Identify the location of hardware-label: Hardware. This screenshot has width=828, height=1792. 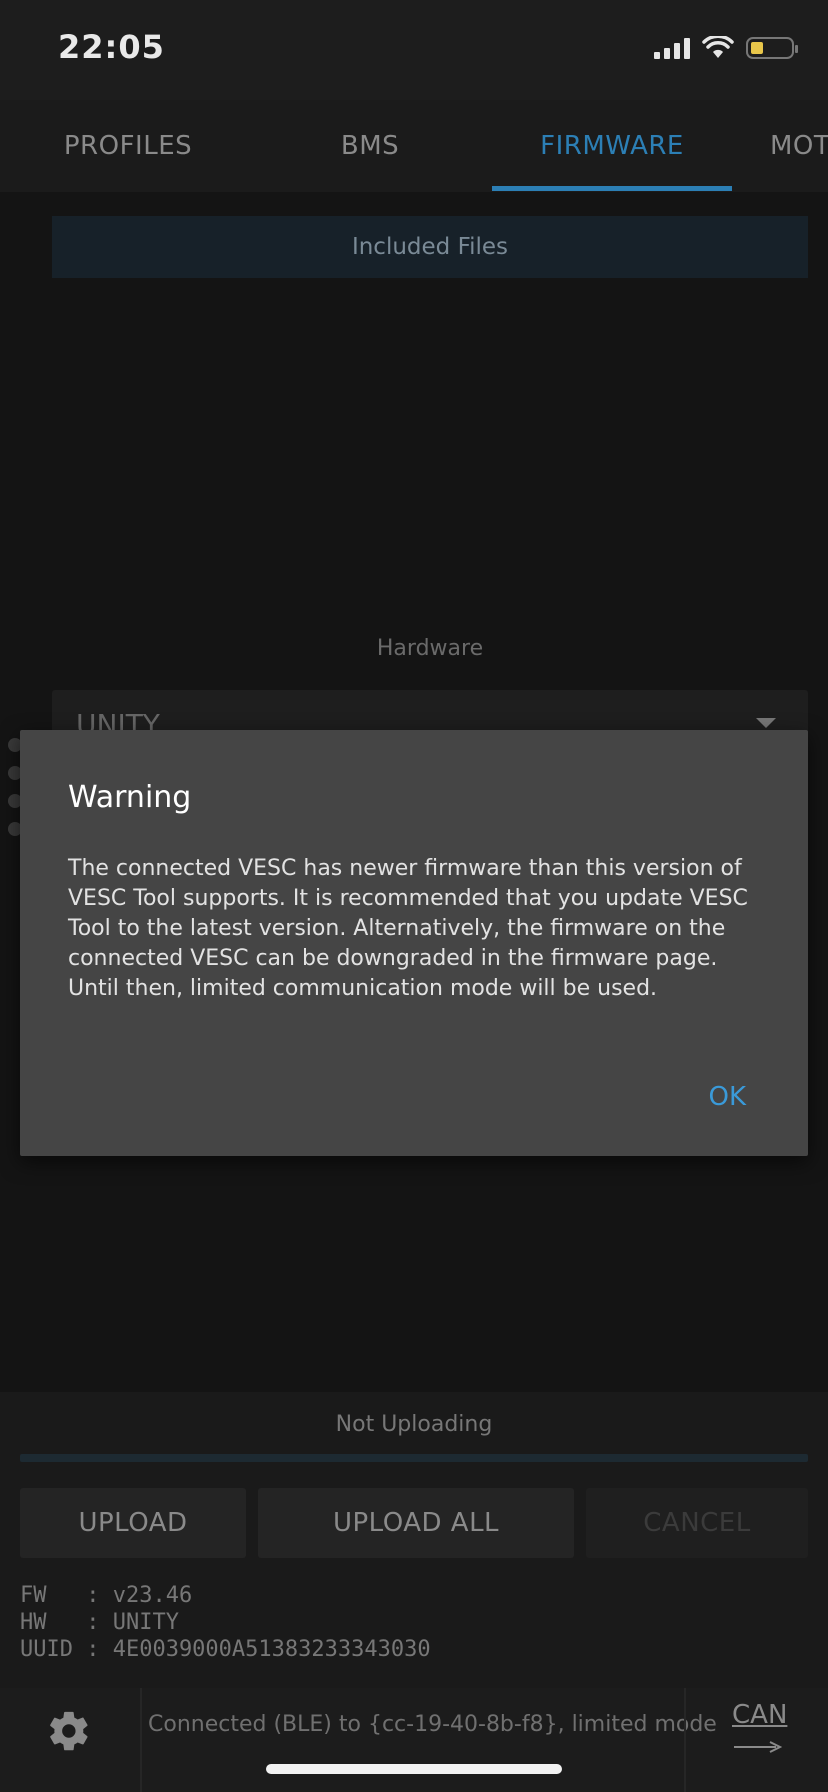
(430, 648).